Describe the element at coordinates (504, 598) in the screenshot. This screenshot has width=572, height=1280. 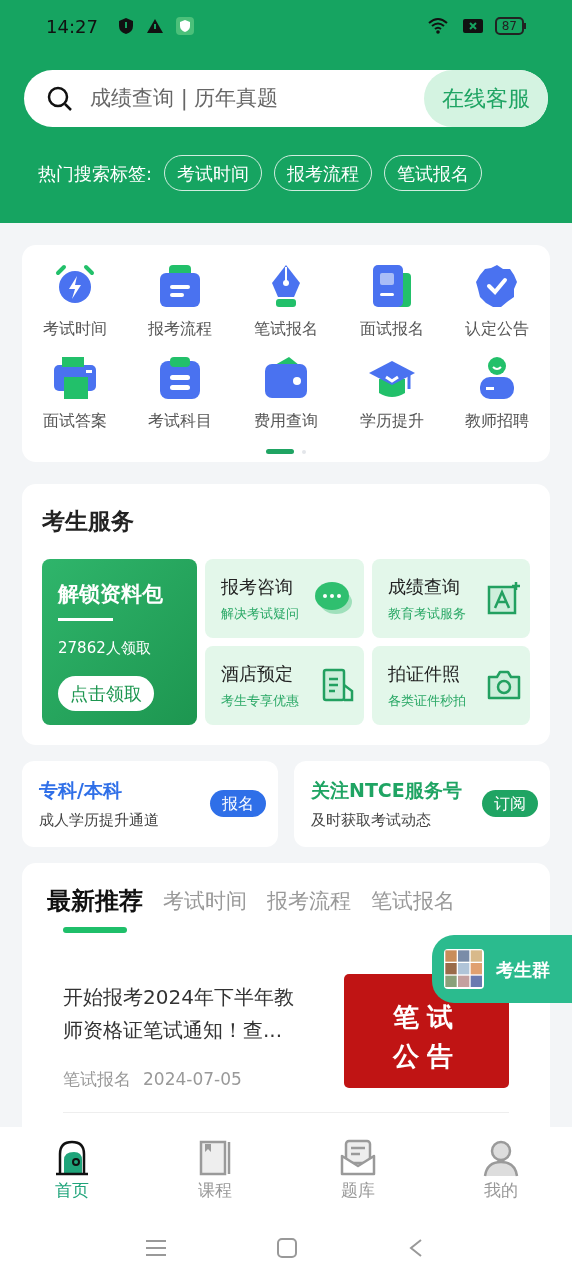
I see `letter-card-icon` at that location.